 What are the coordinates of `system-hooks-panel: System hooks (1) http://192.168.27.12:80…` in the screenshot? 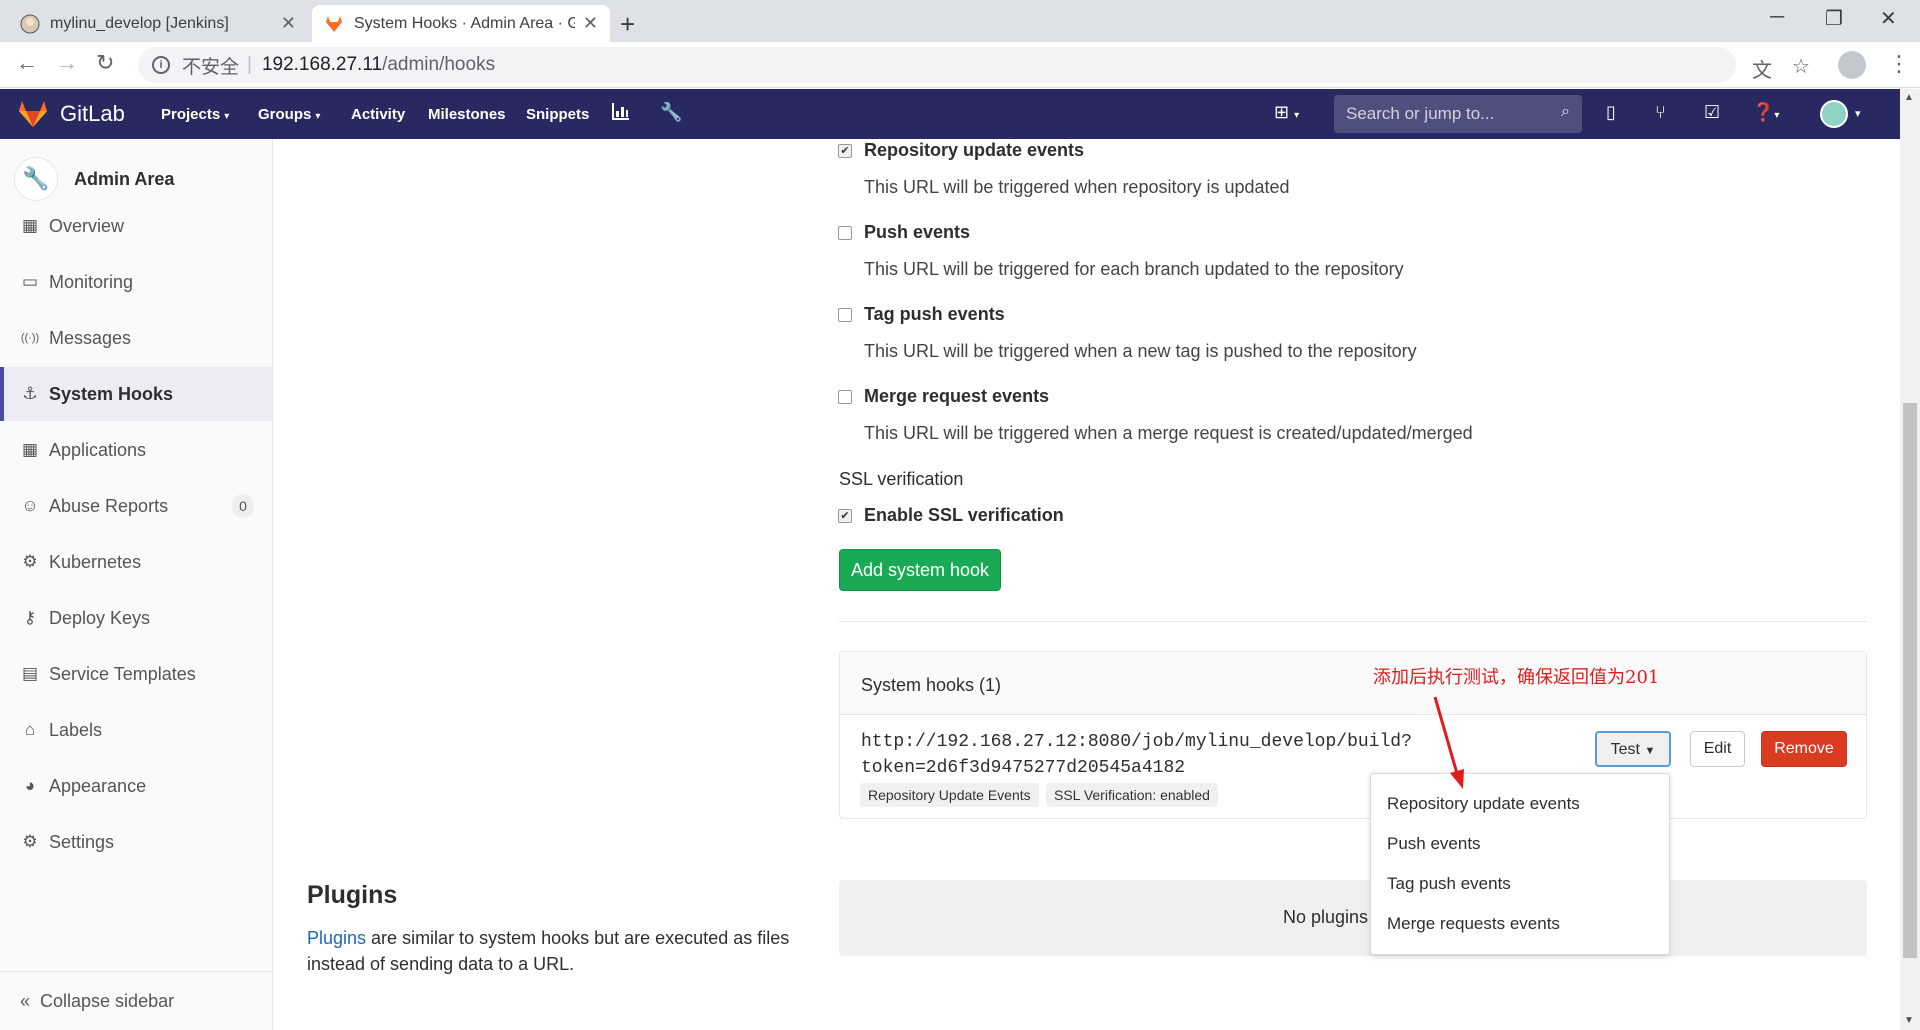 It's located at (1353, 735).